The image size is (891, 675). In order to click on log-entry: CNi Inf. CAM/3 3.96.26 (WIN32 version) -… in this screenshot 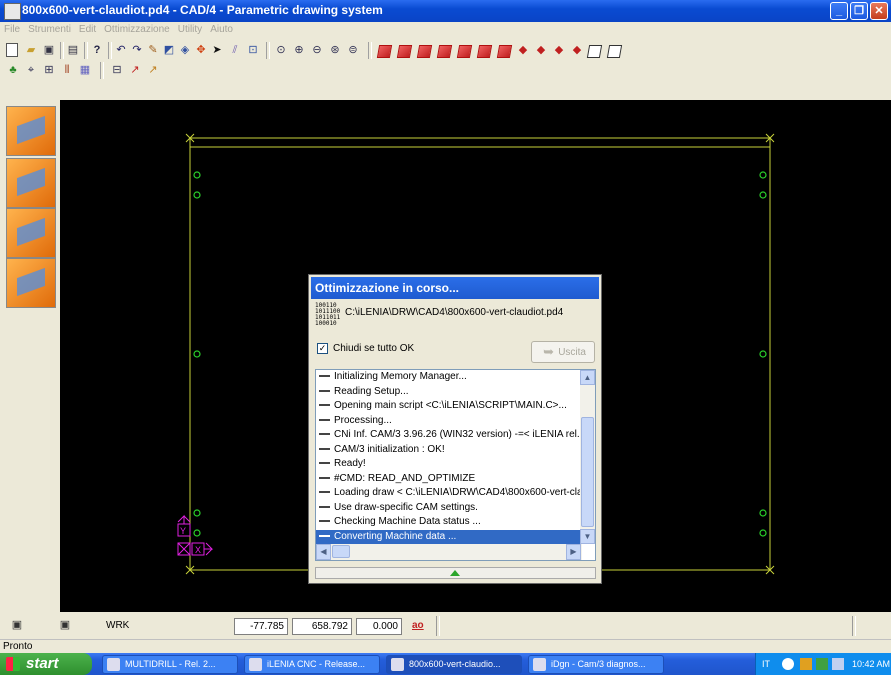, I will do `click(448, 435)`.